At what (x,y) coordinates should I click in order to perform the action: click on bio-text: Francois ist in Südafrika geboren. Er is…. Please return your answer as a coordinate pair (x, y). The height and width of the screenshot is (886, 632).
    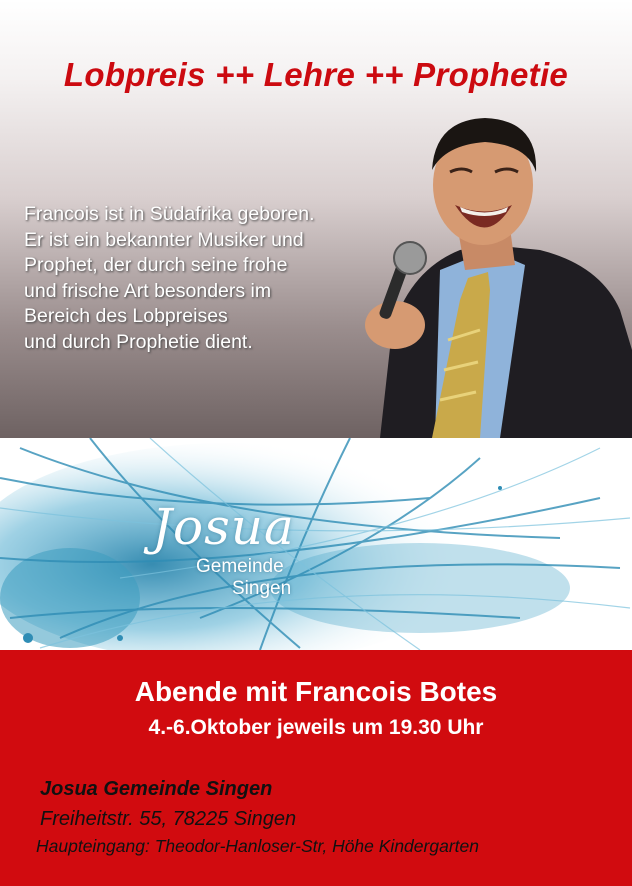
    Looking at the image, I should click on (219, 279).